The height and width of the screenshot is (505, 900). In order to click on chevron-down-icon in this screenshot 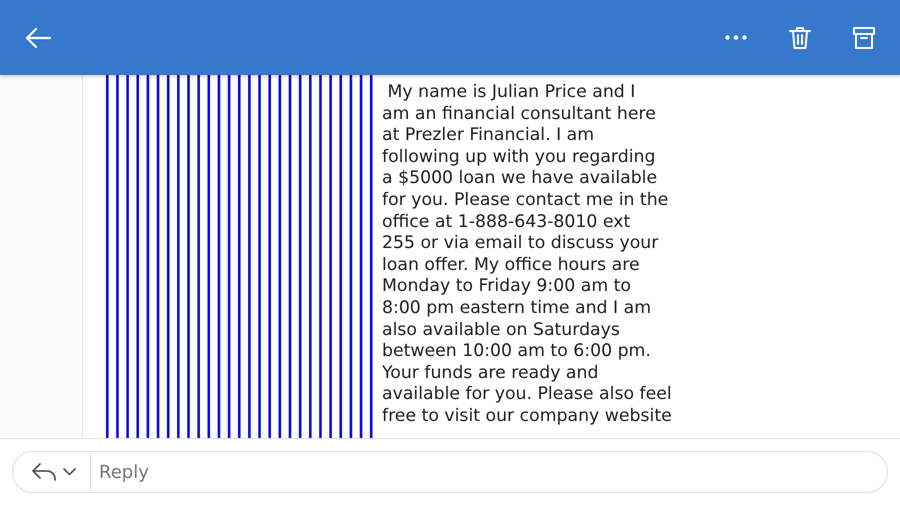, I will do `click(69, 472)`.